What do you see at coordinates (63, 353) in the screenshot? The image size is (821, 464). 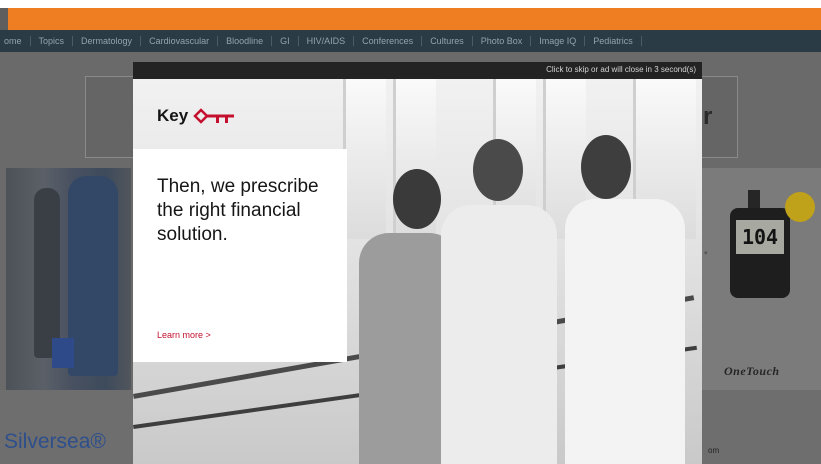 I see `photo-bag` at bounding box center [63, 353].